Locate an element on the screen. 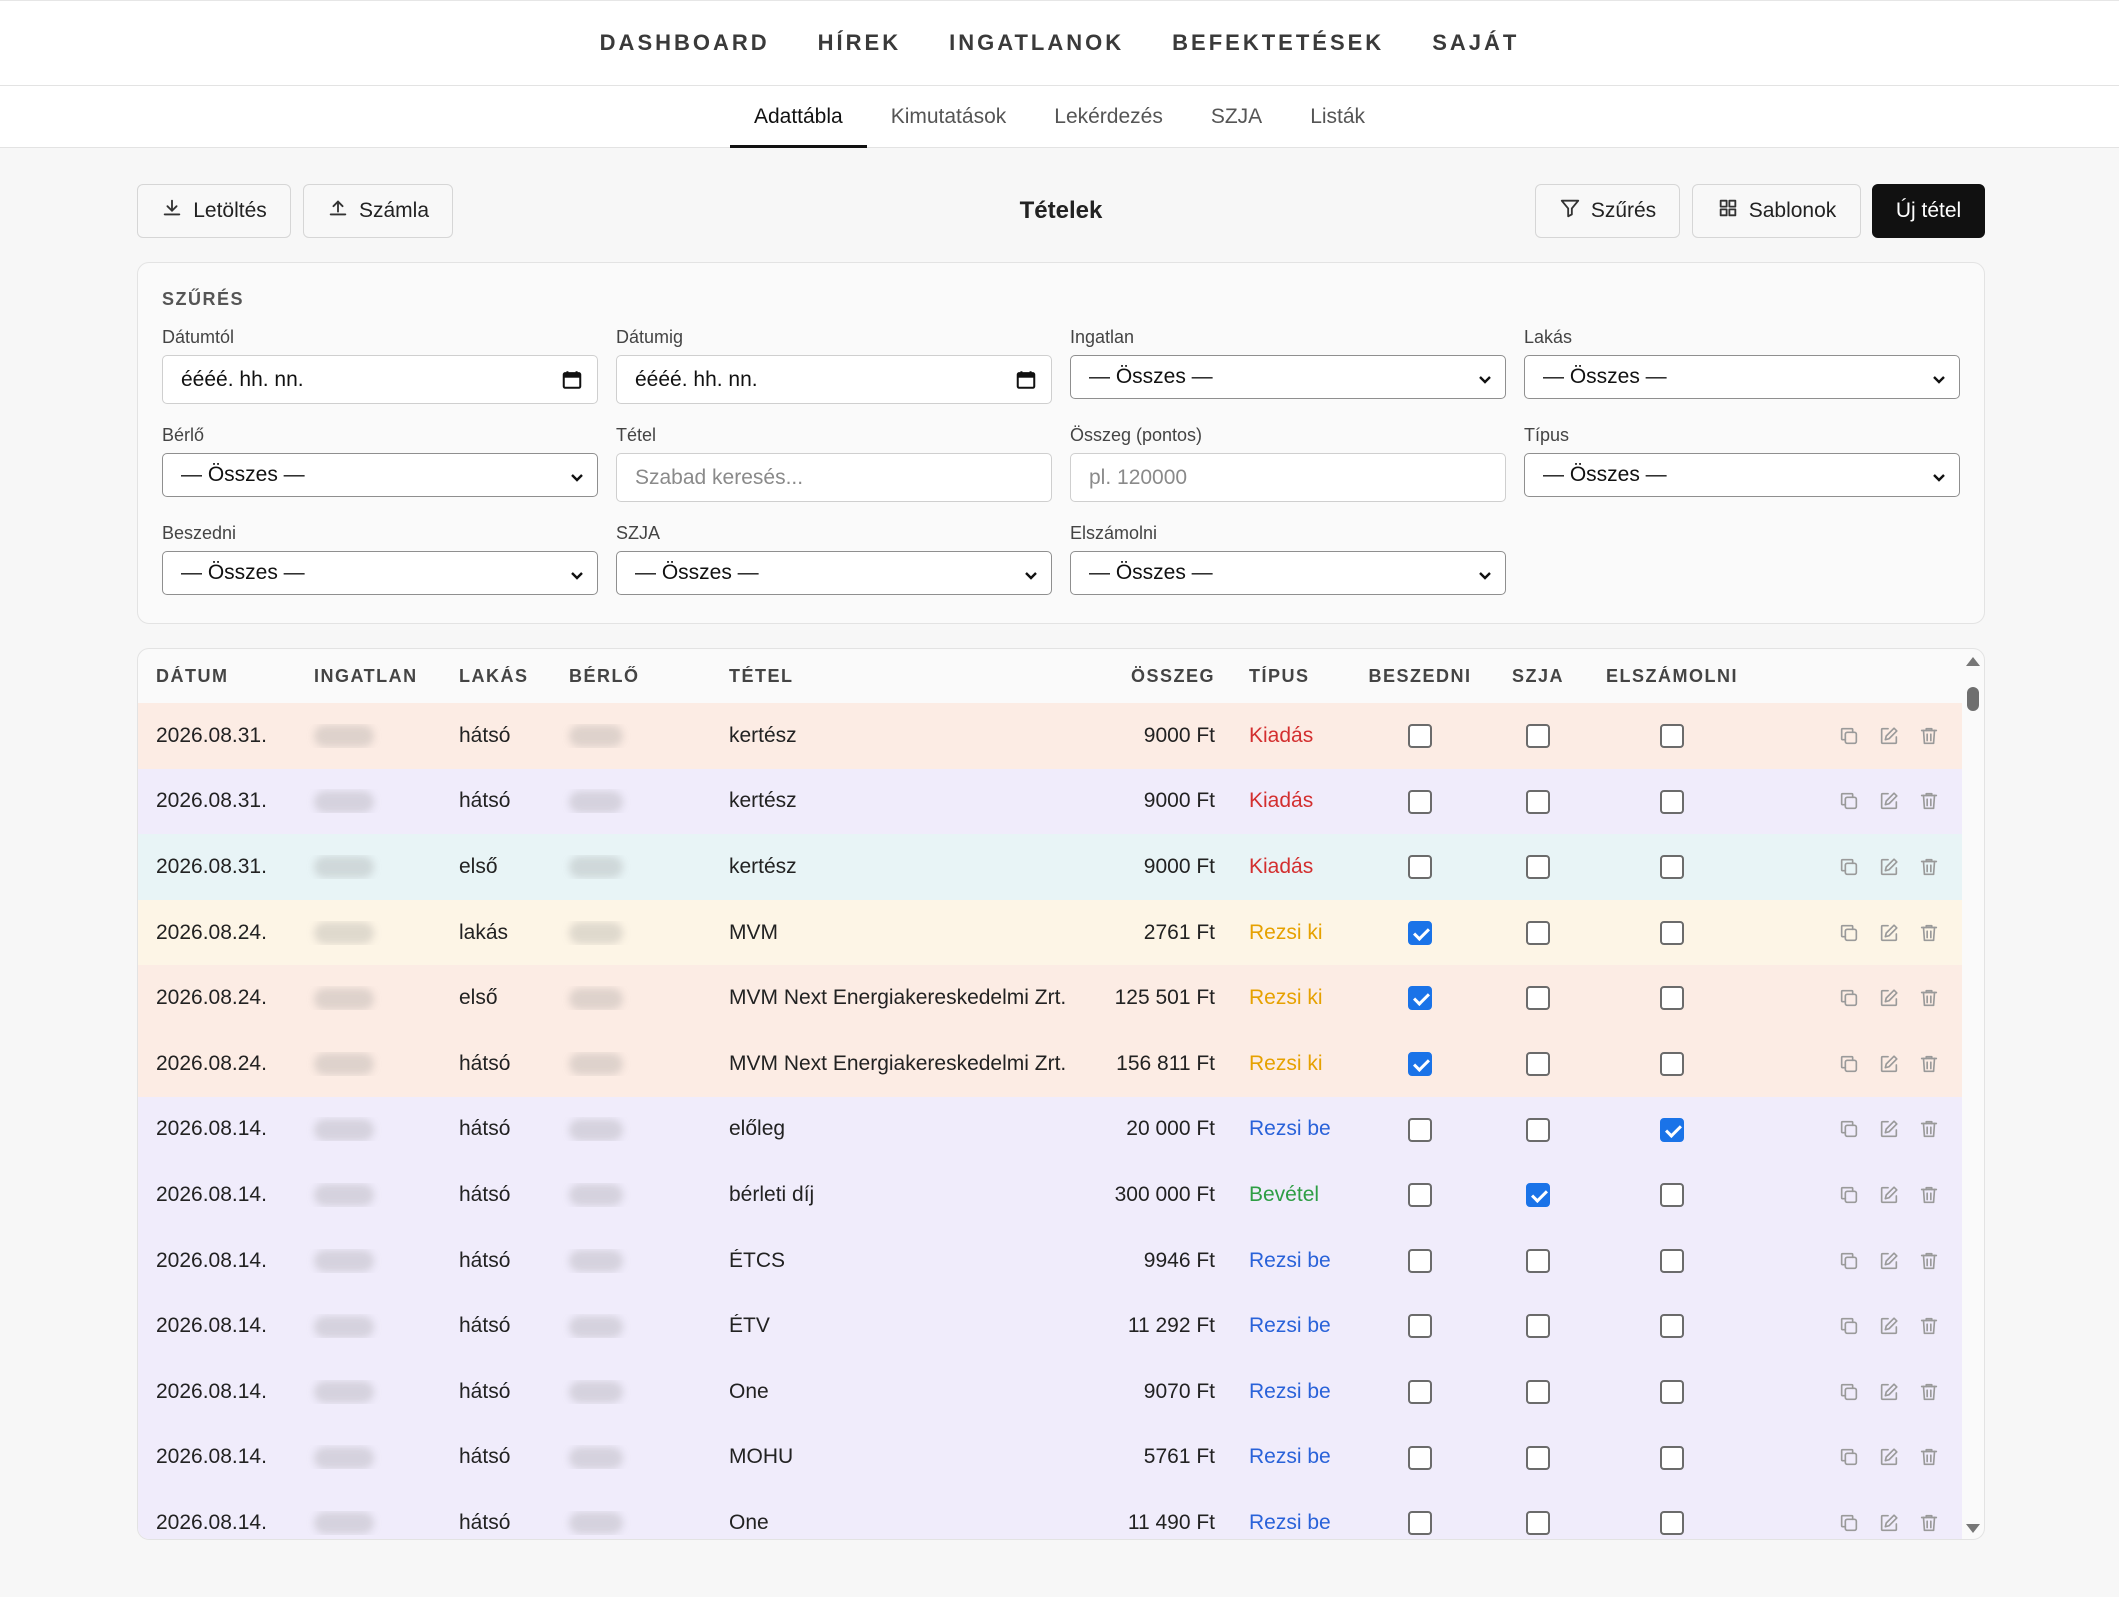 This screenshot has height=1597, width=2119. scroll-down-arrow is located at coordinates (1973, 1528).